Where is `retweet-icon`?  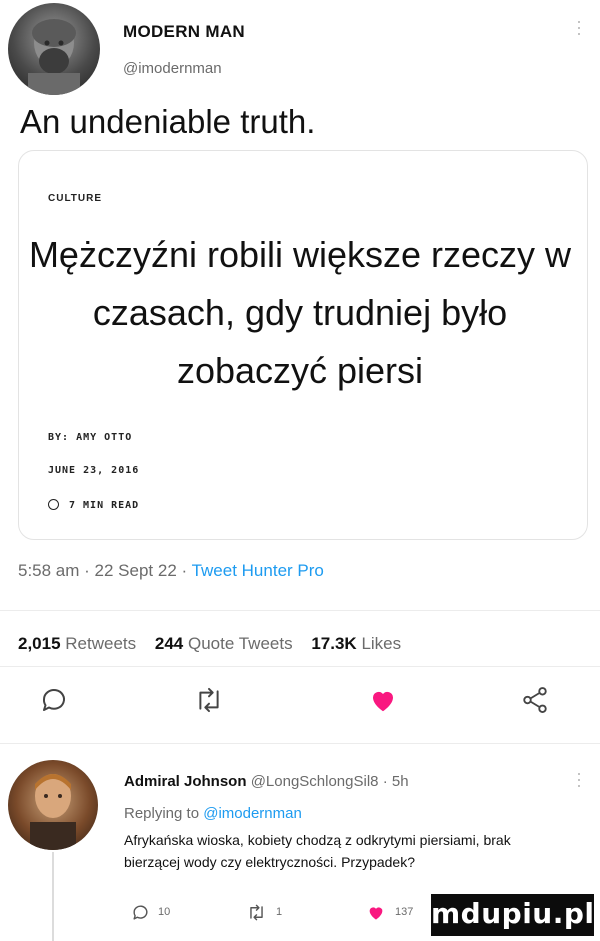
retweet-icon is located at coordinates (209, 700).